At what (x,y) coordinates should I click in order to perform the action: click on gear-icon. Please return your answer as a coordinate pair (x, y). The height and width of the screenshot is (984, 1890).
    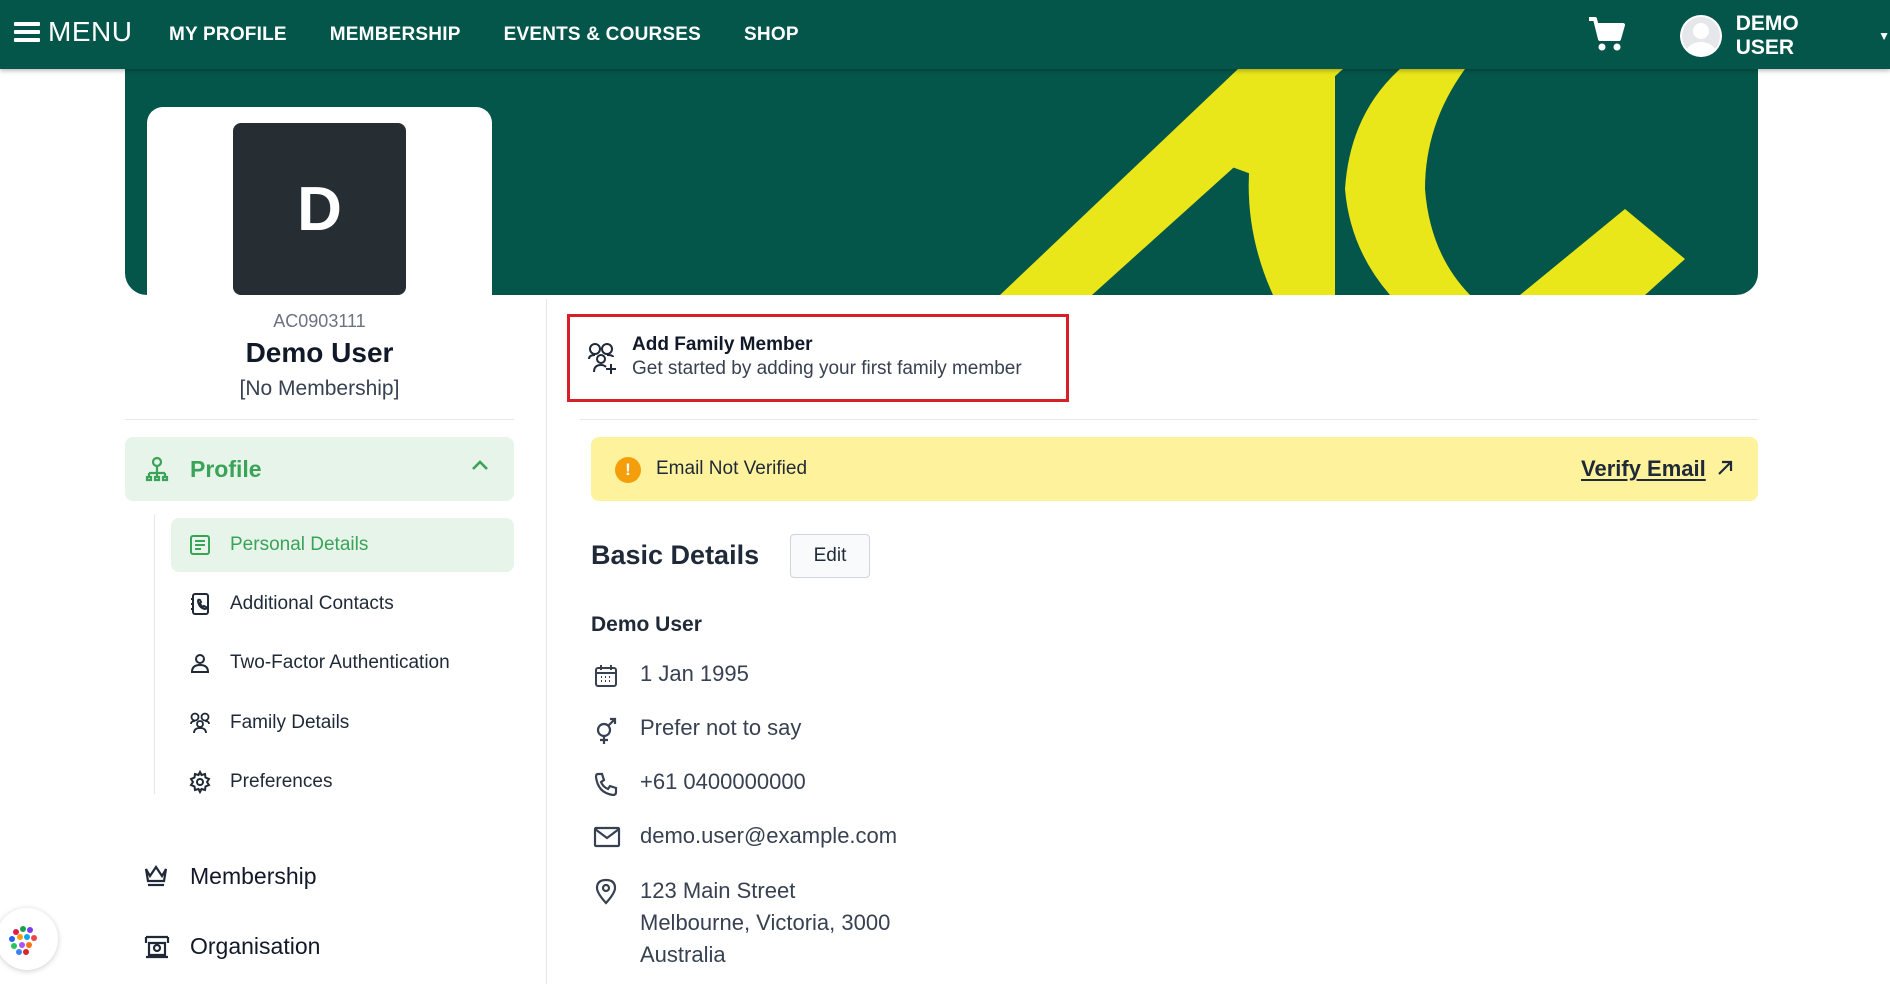
    Looking at the image, I should click on (200, 782).